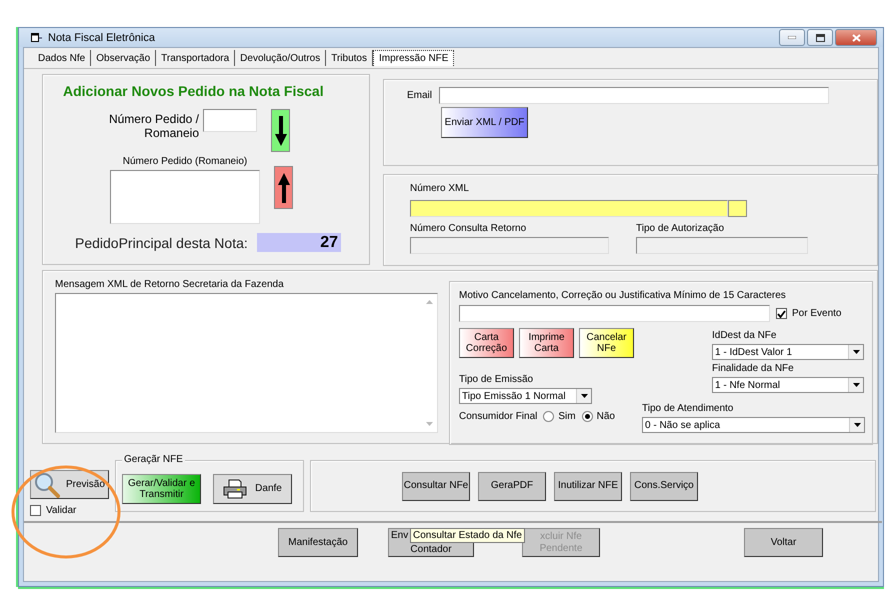  Describe the element at coordinates (623, 295) in the screenshot. I see `field-label: Motivo Cancelamento, Correção ou Justificativa Mínimo de 15 Caracteres` at that location.